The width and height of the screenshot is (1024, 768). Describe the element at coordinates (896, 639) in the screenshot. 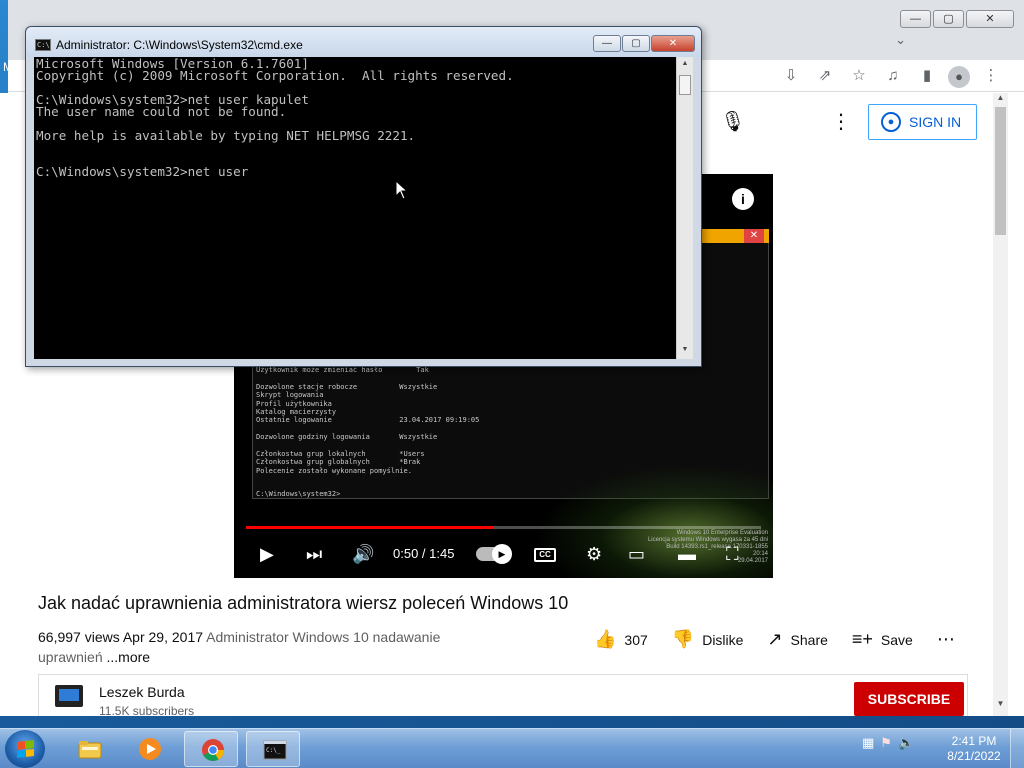

I see `save-label: Save` at that location.